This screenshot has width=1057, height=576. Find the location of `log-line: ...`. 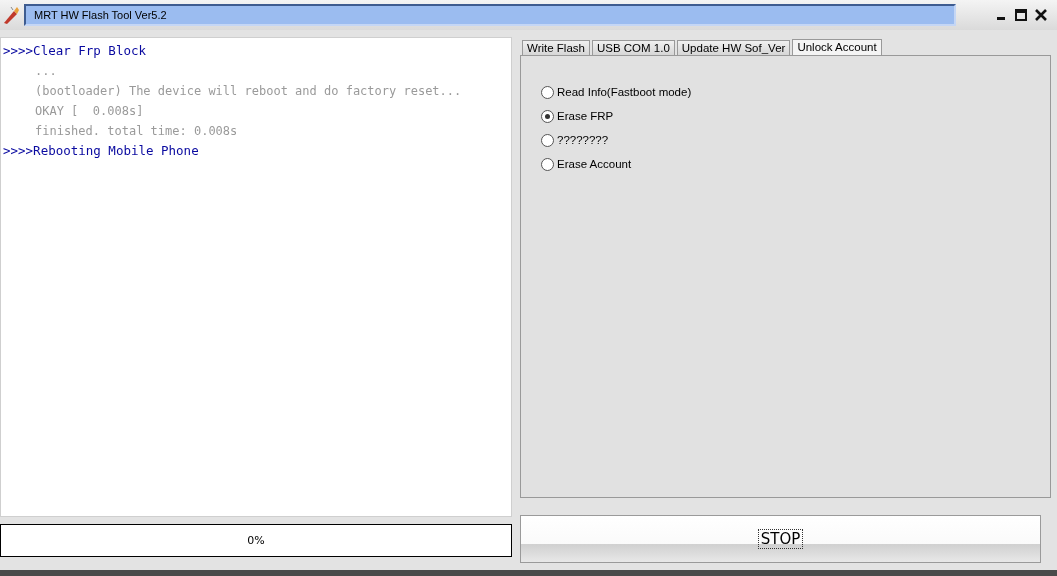

log-line: ... is located at coordinates (46, 71).